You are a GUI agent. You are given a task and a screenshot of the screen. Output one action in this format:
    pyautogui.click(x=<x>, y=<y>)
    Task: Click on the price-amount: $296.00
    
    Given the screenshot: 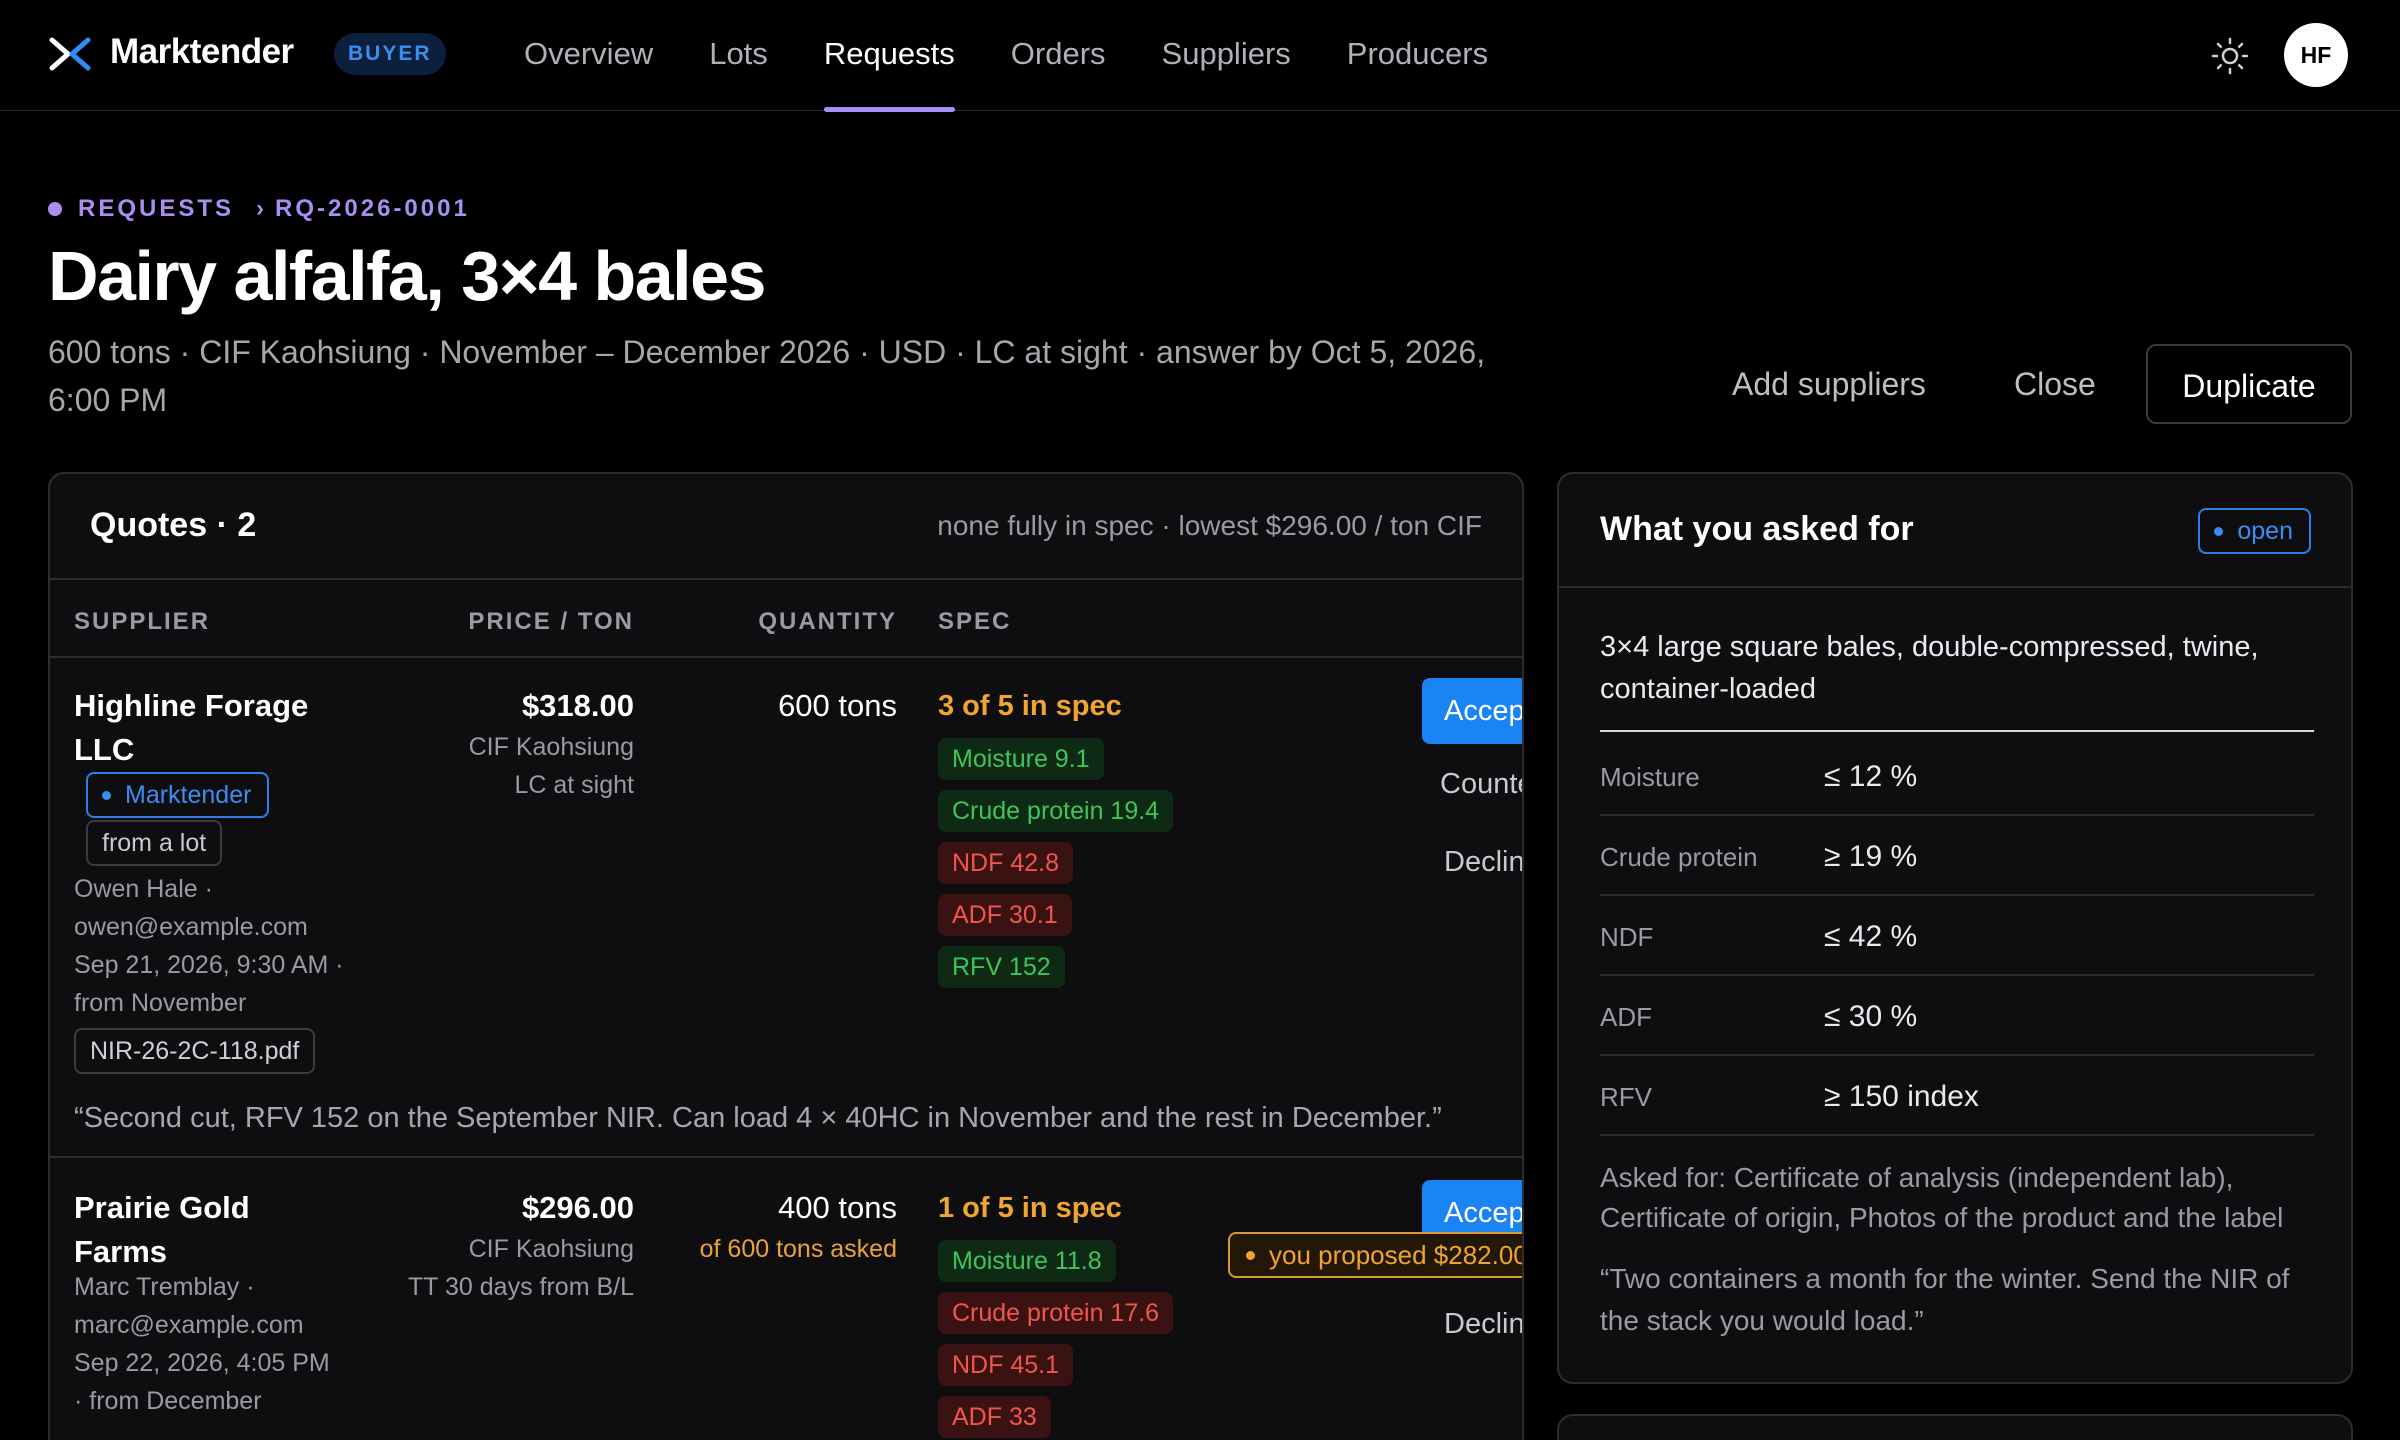 What is the action you would take?
    pyautogui.click(x=577, y=1207)
    